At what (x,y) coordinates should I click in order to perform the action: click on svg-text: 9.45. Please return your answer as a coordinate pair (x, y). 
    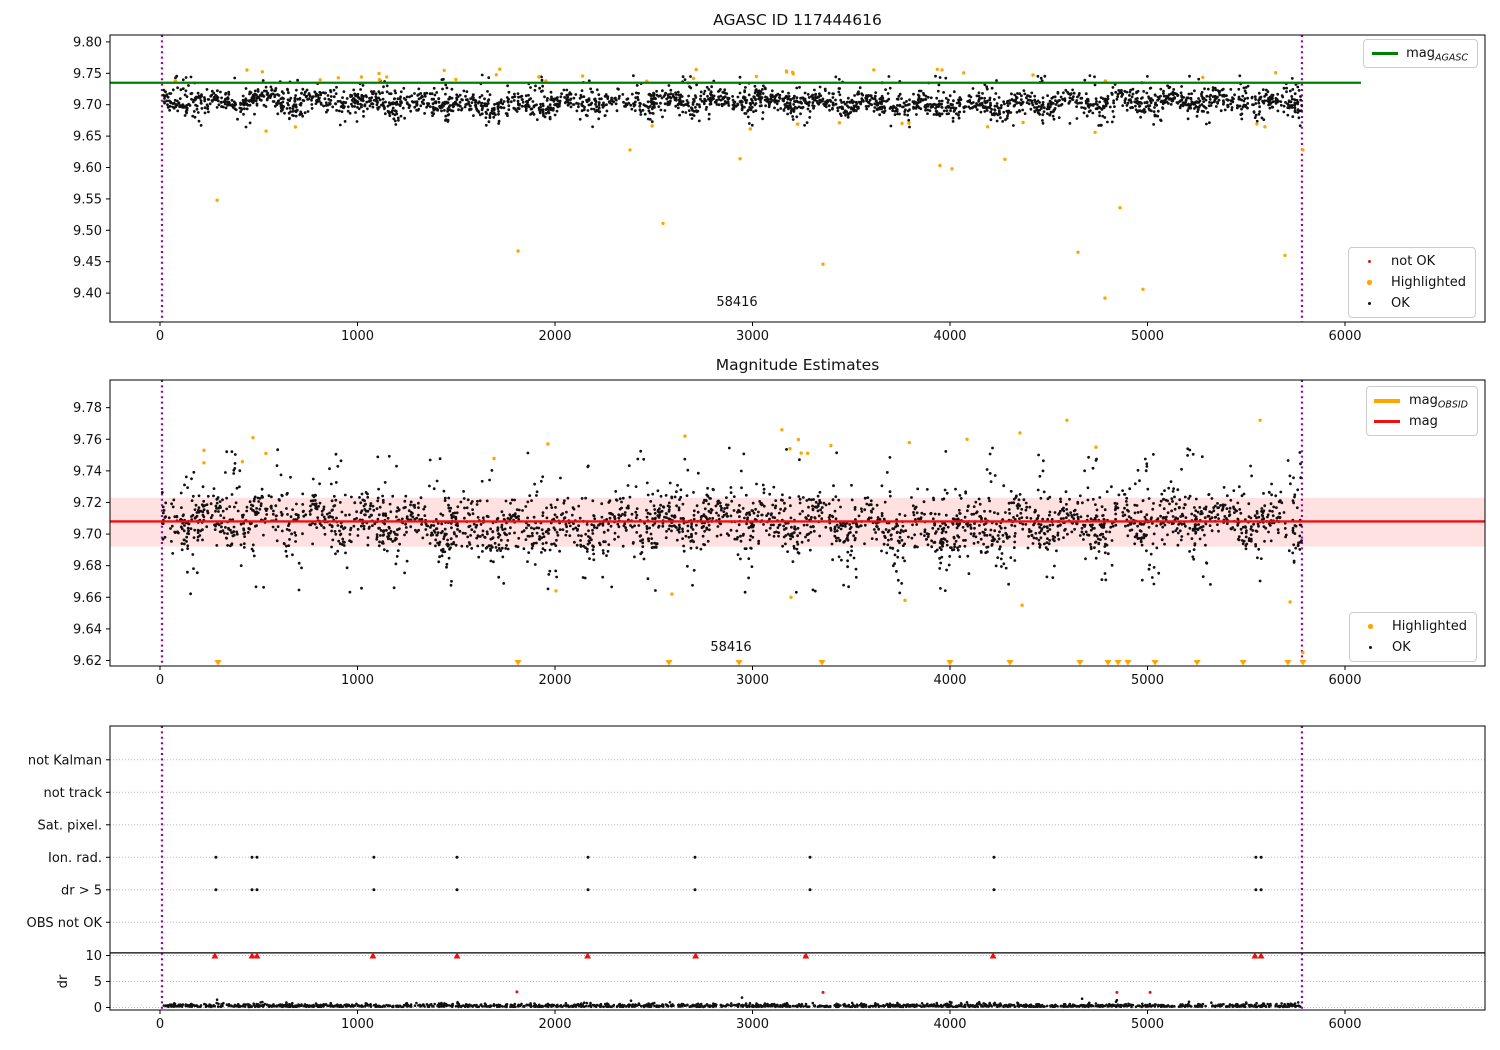
    Looking at the image, I should click on (87, 262).